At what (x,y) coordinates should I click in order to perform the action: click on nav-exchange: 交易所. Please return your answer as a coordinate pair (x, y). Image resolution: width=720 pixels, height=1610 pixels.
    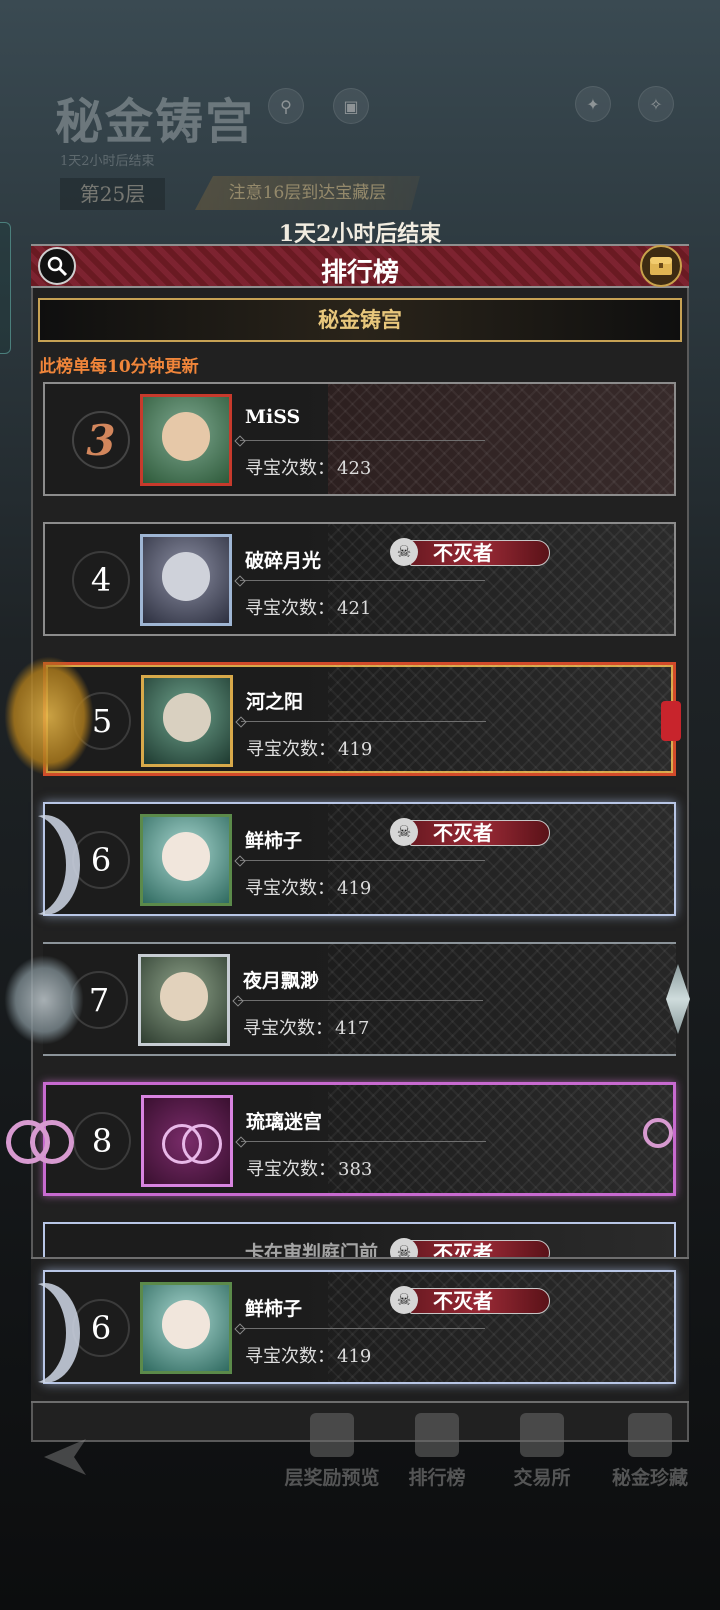
    Looking at the image, I should click on (542, 1447).